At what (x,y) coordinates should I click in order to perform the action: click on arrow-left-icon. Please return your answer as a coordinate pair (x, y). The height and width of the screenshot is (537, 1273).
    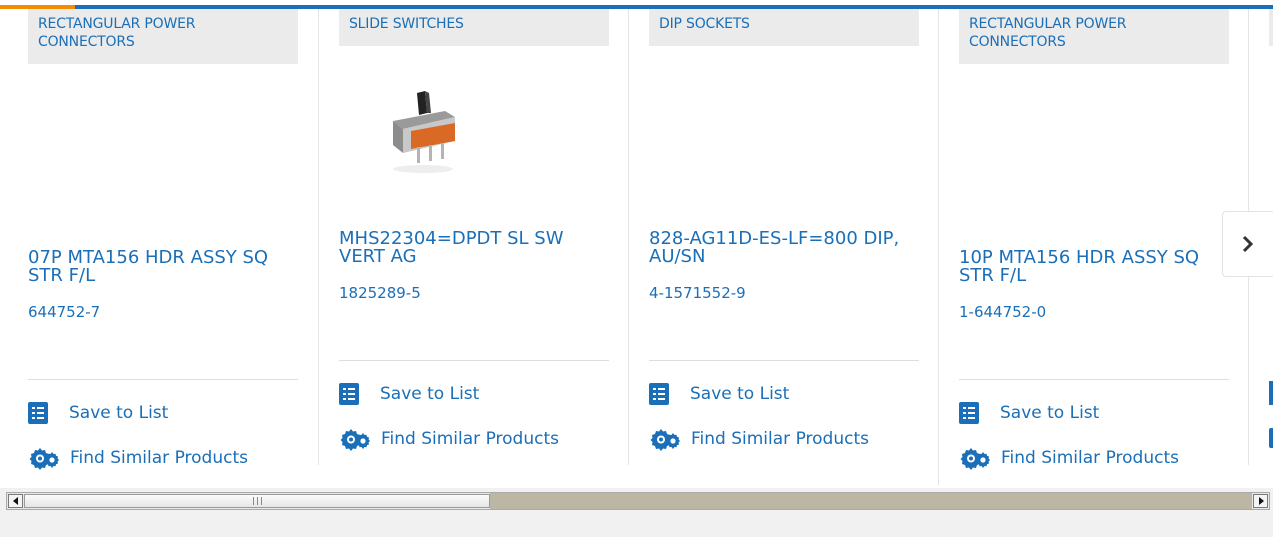
    Looking at the image, I should click on (15, 501).